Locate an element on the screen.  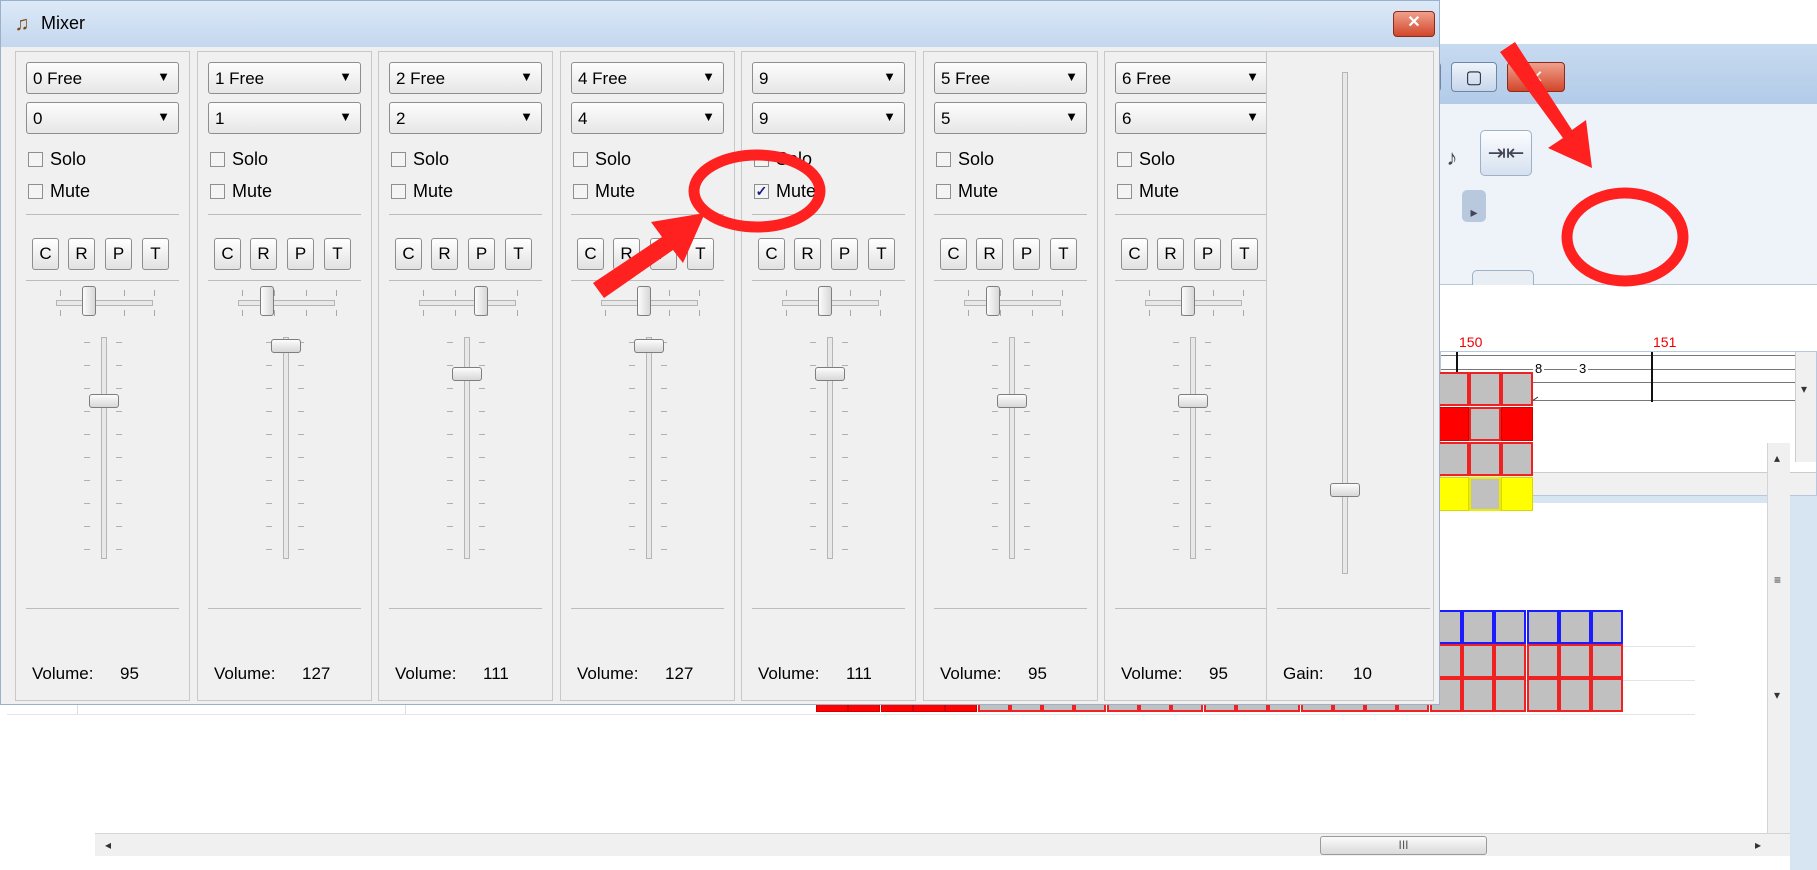
program-select: 0 ▼ is located at coordinates (102, 118).